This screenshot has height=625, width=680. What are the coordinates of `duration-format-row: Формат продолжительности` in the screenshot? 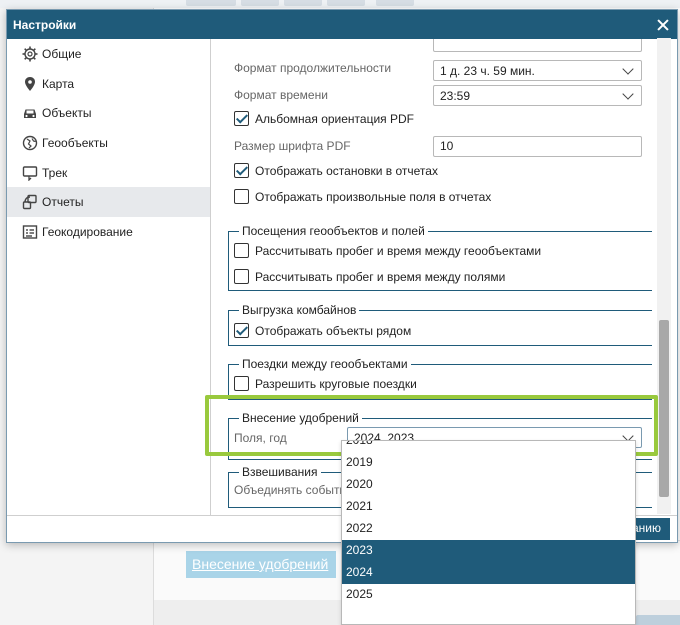 It's located at (312, 68).